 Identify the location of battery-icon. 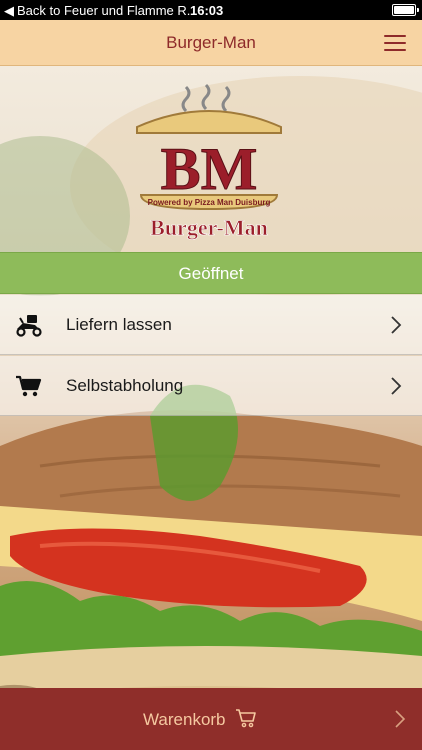
(405, 10).